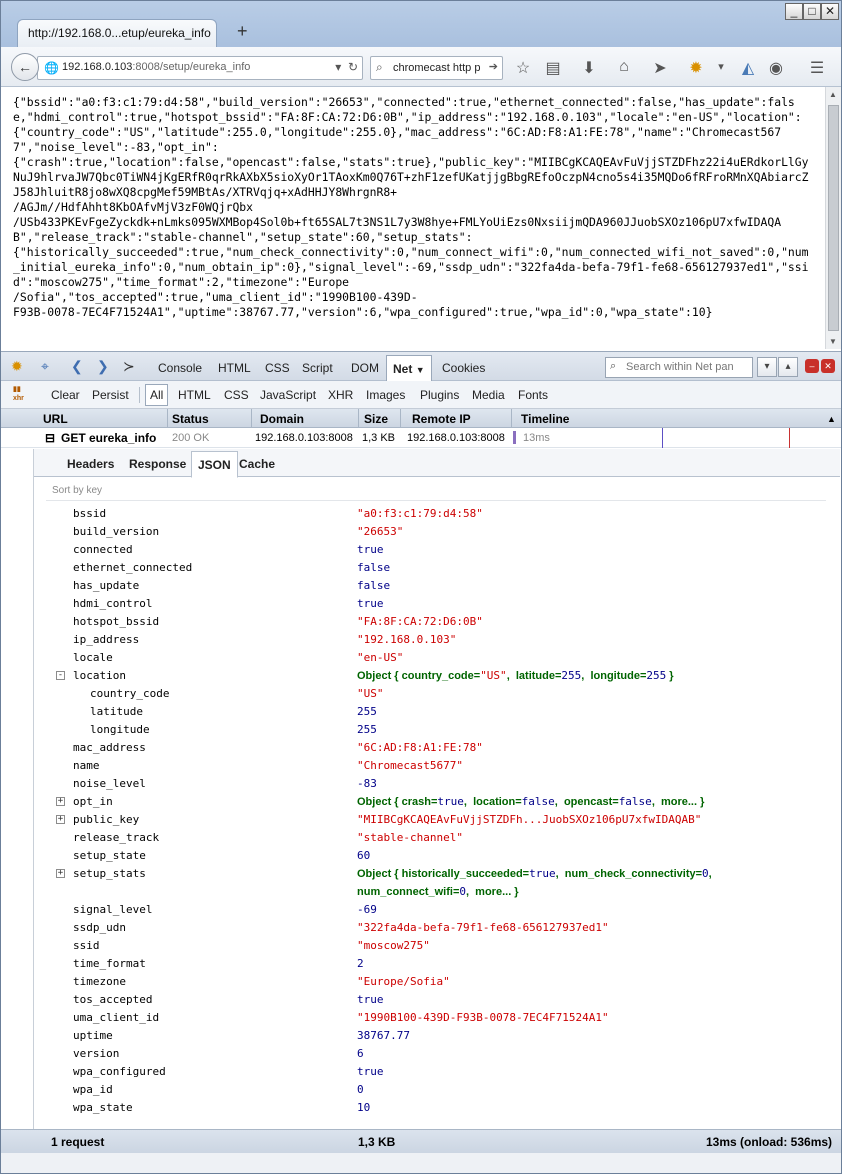 This screenshot has height=1174, width=842. I want to click on back-button: ←, so click(25, 67).